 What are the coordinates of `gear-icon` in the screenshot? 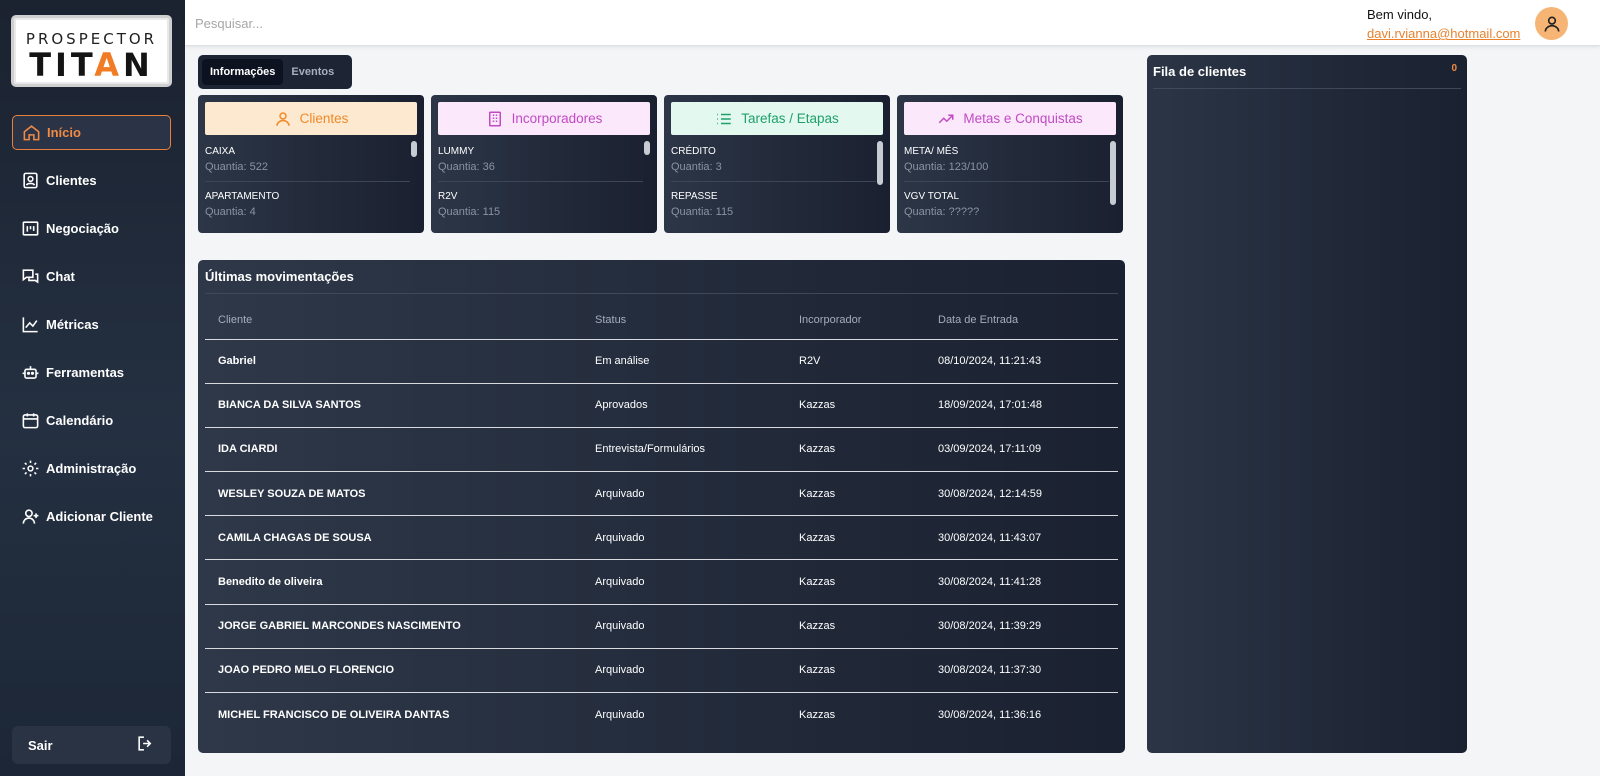 It's located at (30, 469).